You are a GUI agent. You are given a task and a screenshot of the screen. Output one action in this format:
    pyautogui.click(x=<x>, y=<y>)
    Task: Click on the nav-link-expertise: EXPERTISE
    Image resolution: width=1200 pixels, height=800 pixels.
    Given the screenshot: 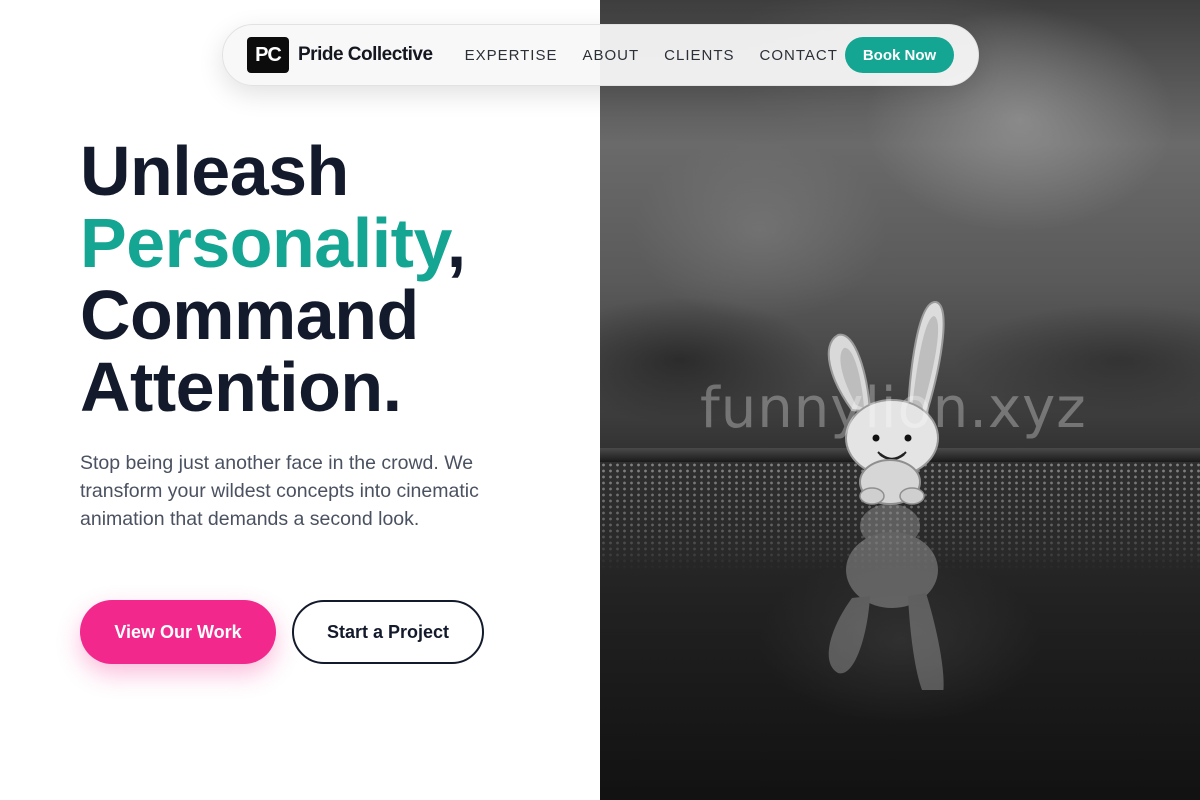 What is the action you would take?
    pyautogui.click(x=511, y=55)
    